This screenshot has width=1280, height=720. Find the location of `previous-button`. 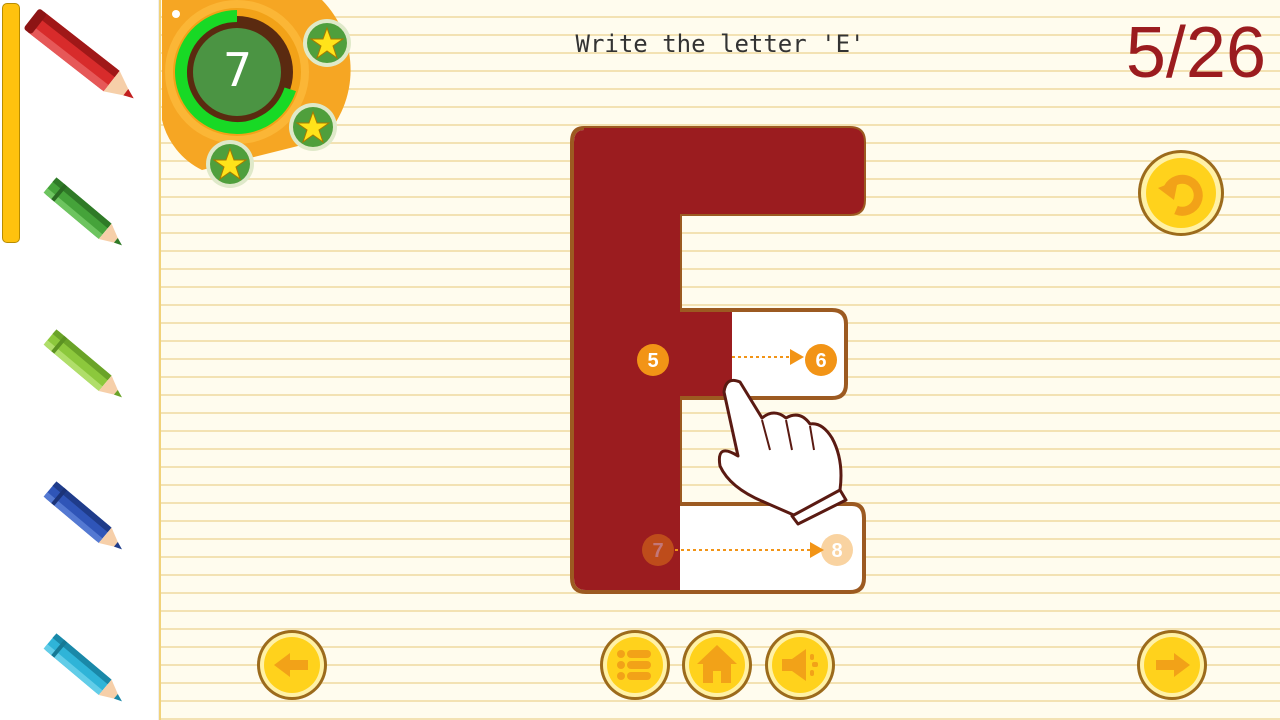

previous-button is located at coordinates (292, 665).